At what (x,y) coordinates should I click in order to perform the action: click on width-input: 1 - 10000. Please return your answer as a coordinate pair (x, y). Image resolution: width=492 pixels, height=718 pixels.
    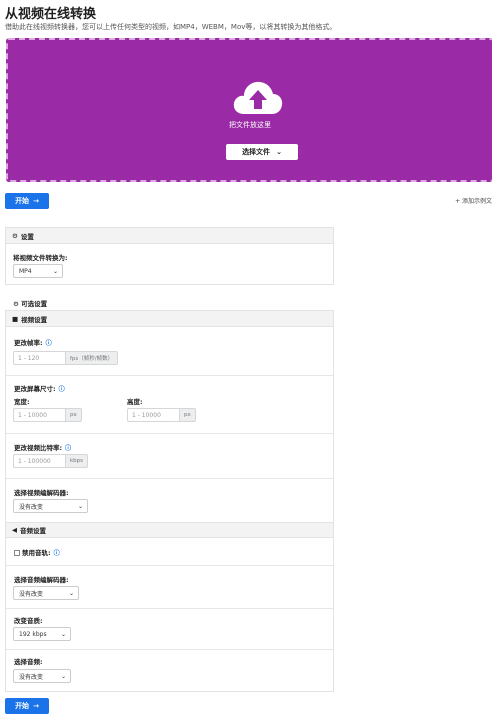
    Looking at the image, I should click on (39, 415).